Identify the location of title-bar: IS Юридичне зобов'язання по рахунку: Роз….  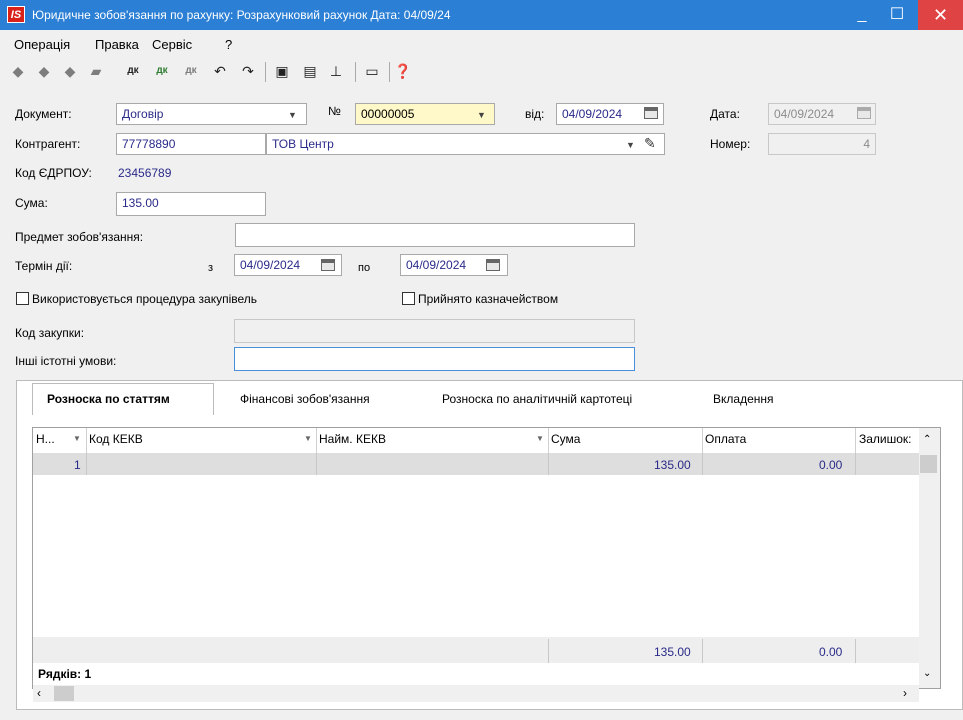
(481, 15).